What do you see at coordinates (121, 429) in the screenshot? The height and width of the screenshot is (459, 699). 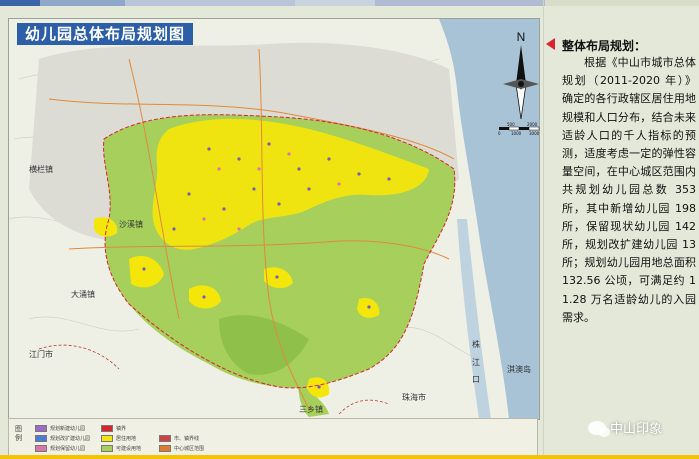 I see `legend-label: 镇界` at bounding box center [121, 429].